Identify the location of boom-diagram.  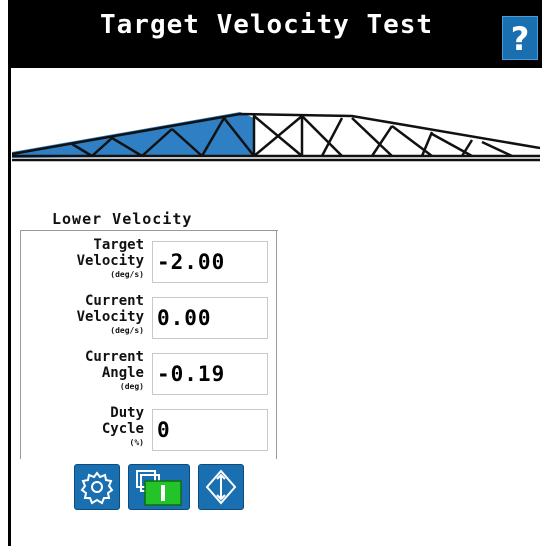
(276, 137).